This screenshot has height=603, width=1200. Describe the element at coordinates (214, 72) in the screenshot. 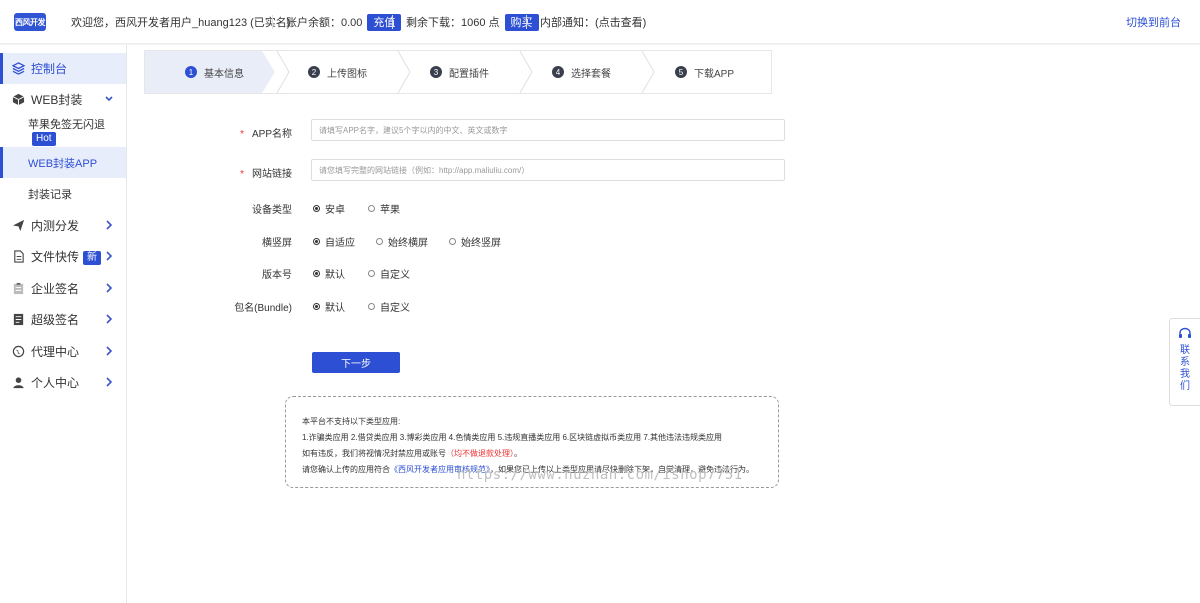

I see `step-basic-info: 1 基本信息` at that location.